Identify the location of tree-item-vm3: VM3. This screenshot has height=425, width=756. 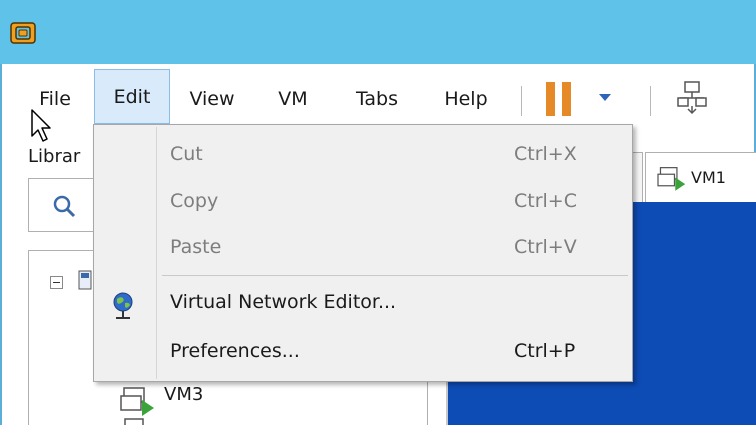
(183, 394).